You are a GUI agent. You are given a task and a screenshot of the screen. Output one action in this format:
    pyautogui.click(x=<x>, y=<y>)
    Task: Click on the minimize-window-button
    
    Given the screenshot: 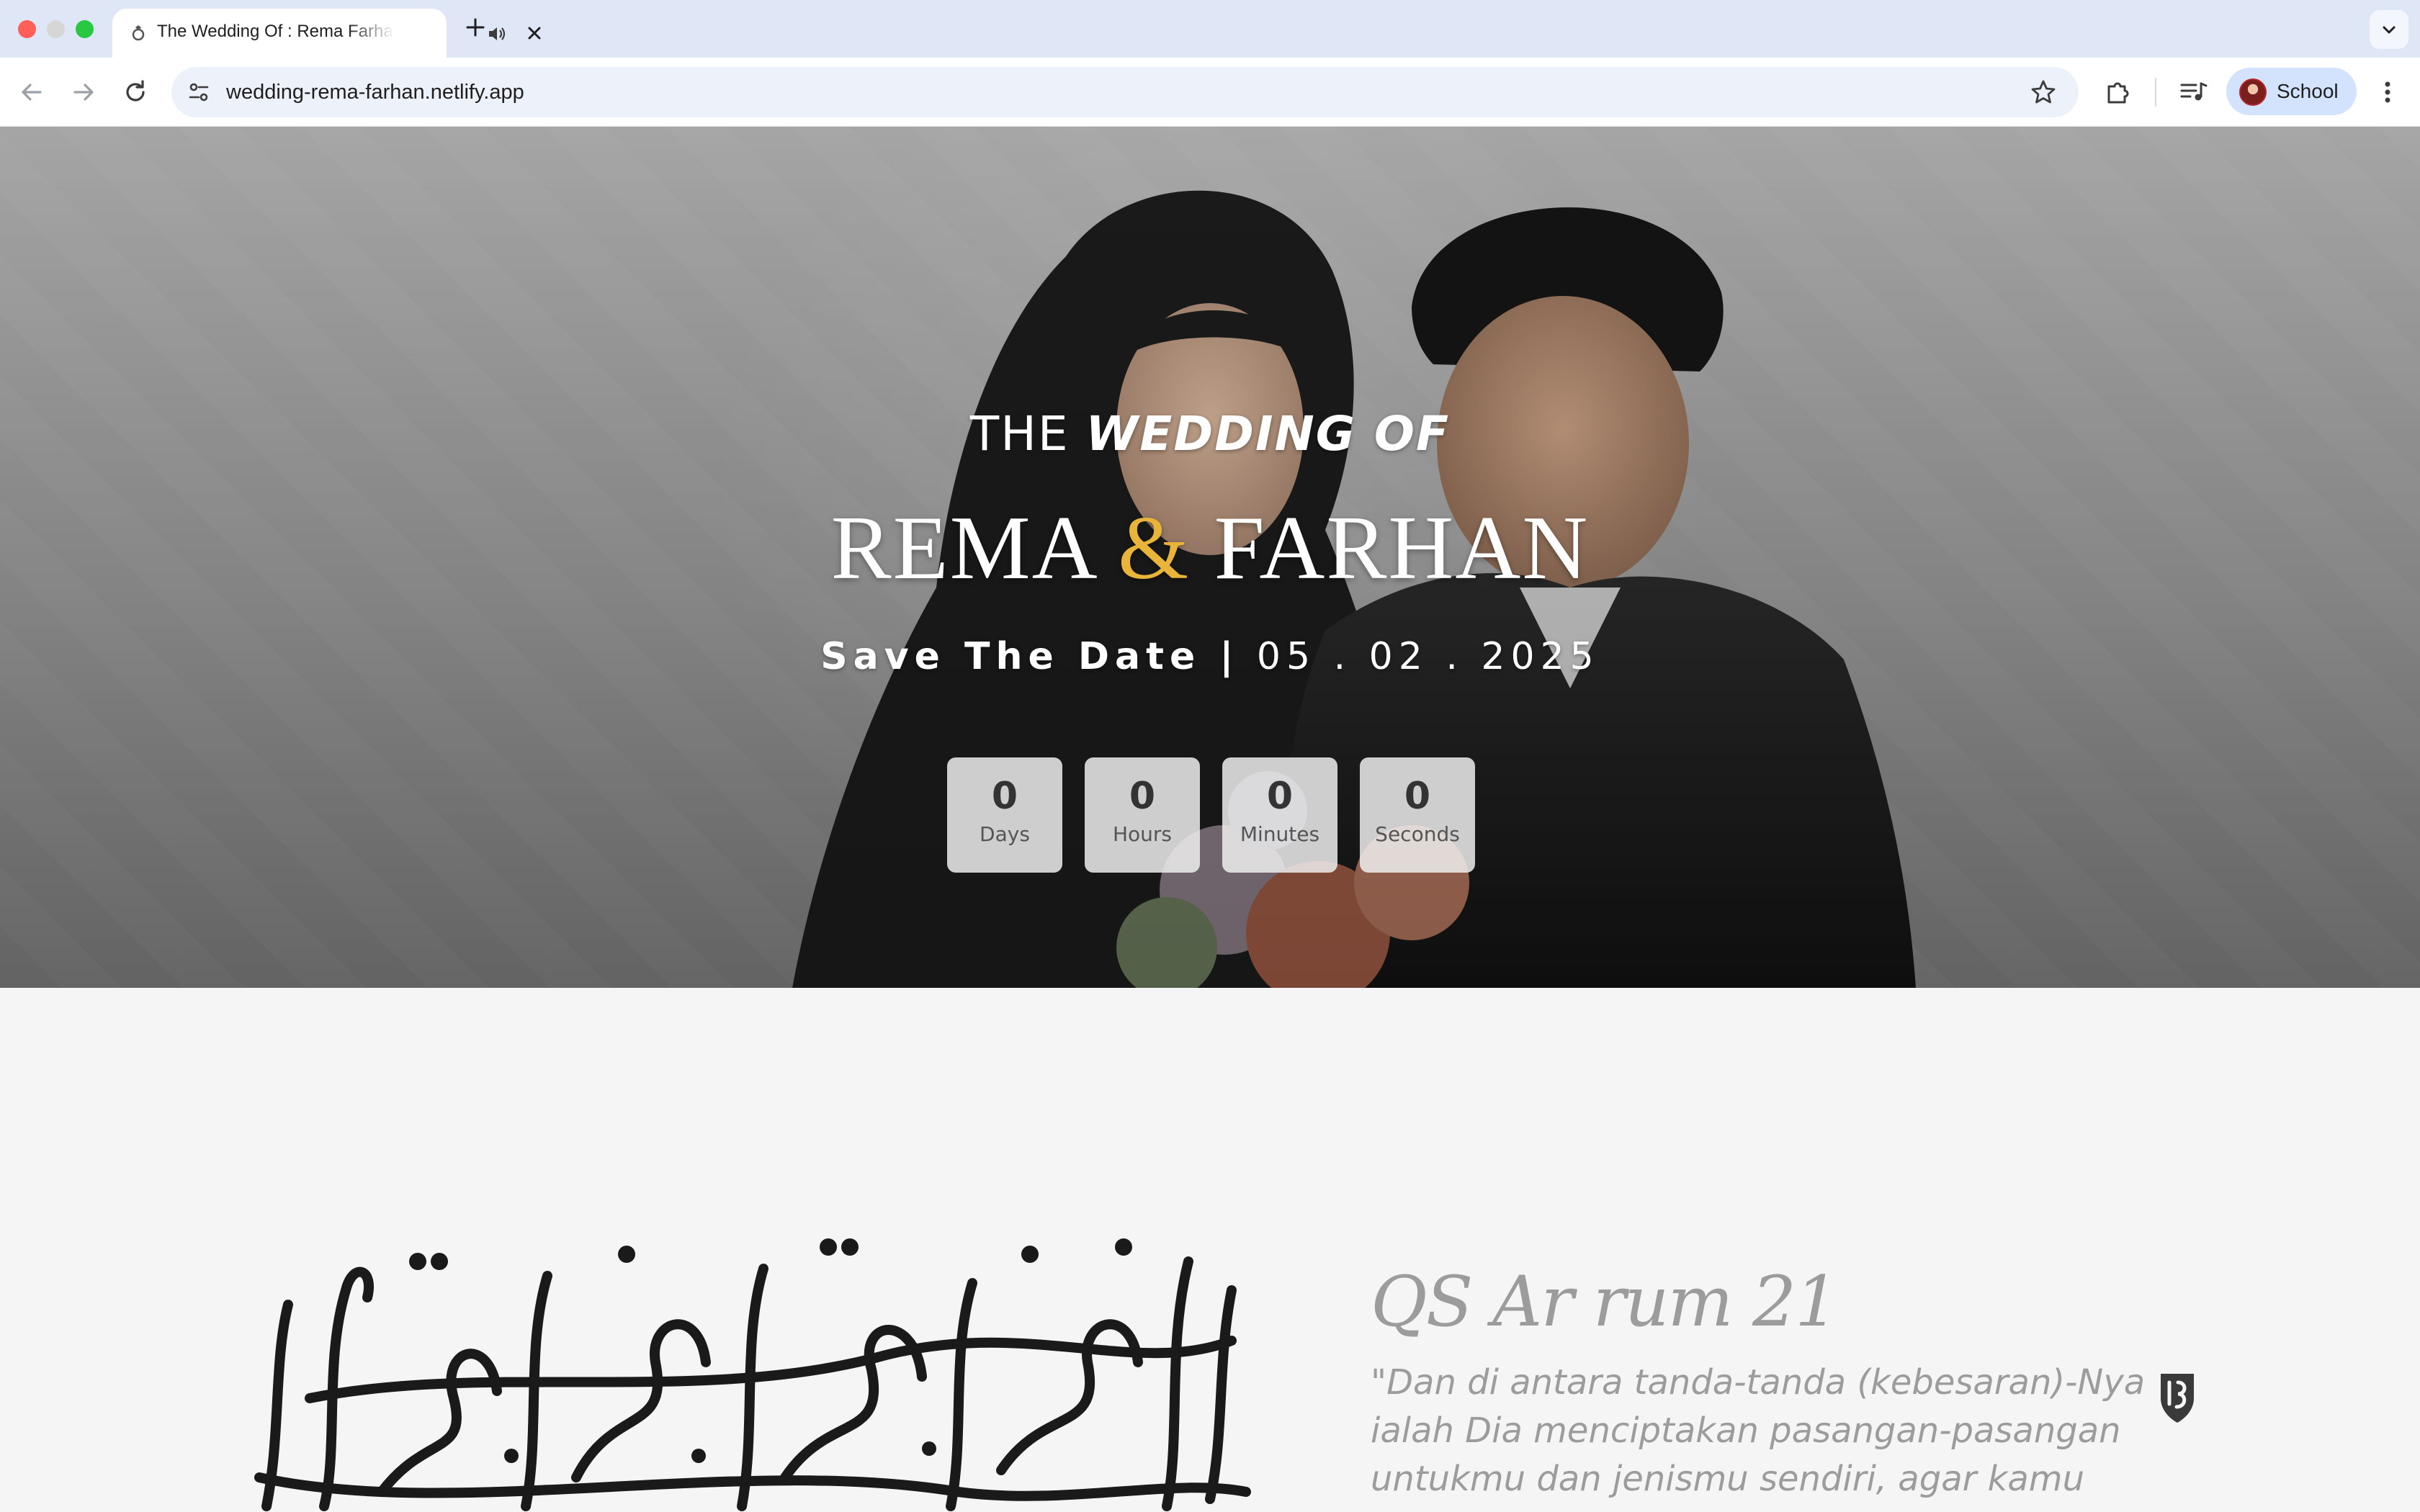 What is the action you would take?
    pyautogui.click(x=56, y=29)
    